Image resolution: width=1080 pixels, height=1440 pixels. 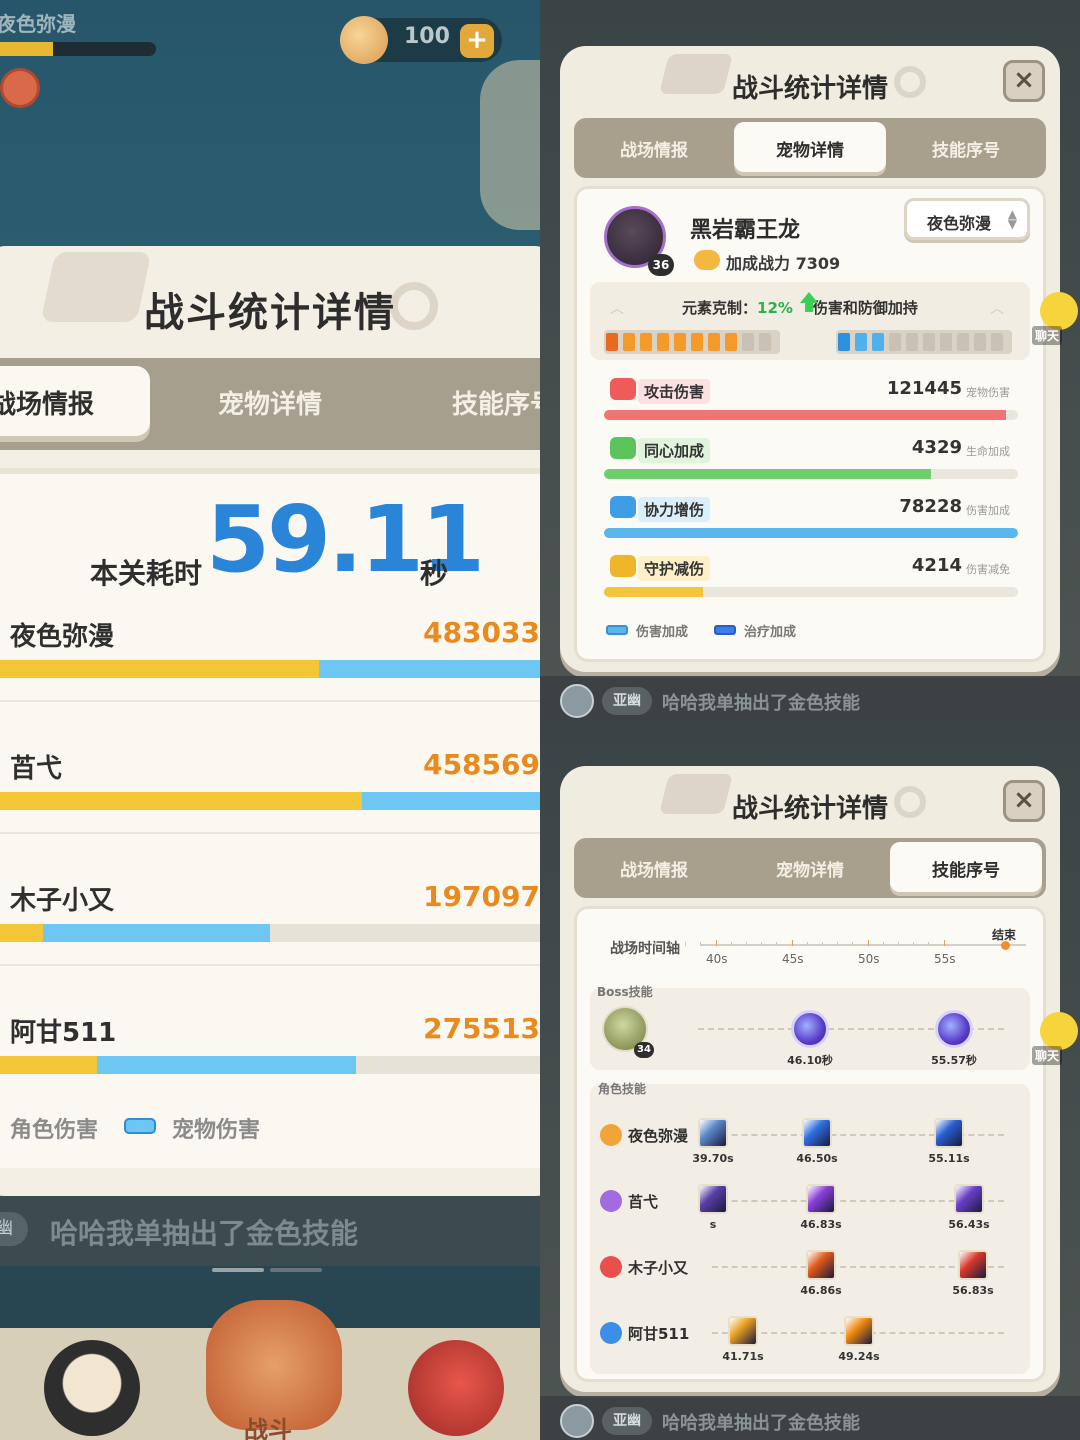 What do you see at coordinates (973, 1290) in the screenshot?
I see `skill-time: 56.83s` at bounding box center [973, 1290].